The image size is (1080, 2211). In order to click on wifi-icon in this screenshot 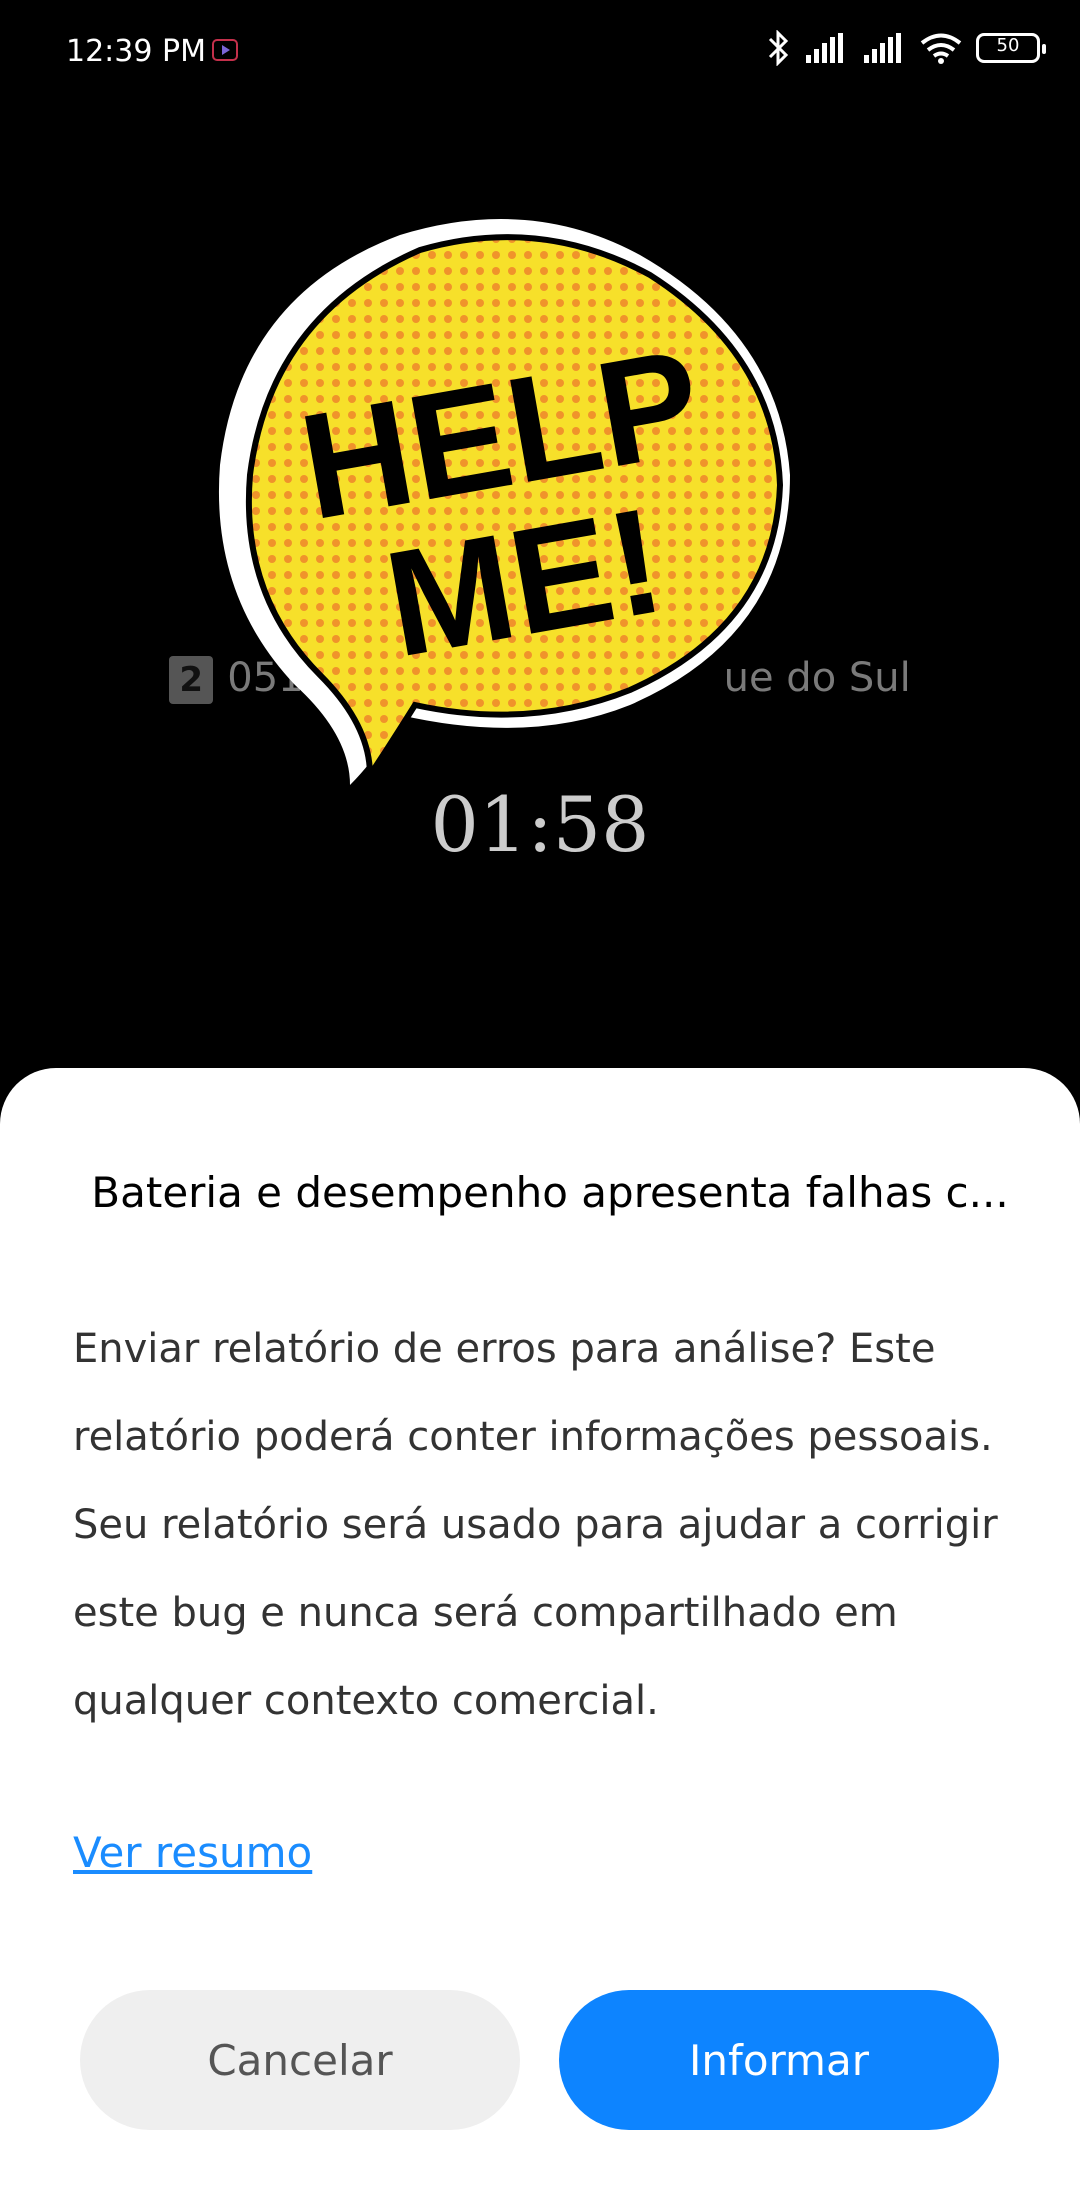, I will do `click(941, 48)`.